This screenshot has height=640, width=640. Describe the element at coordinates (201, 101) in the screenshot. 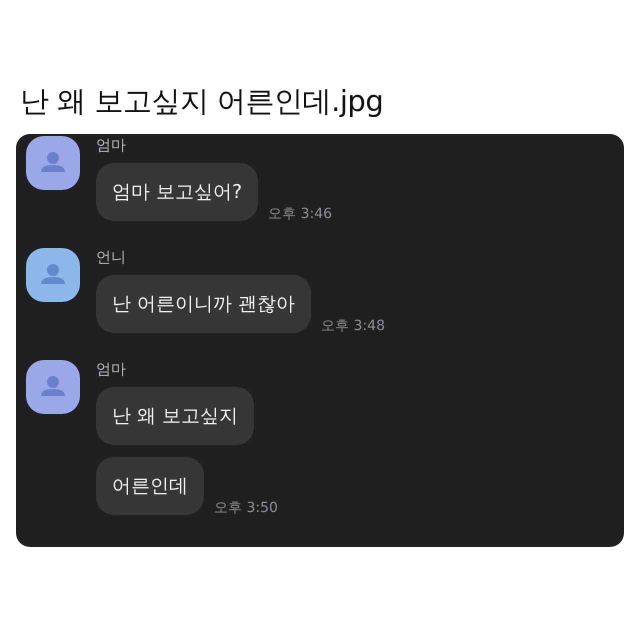

I see `post-title: 난 왜 보고싶지 어른인데.jpg` at that location.